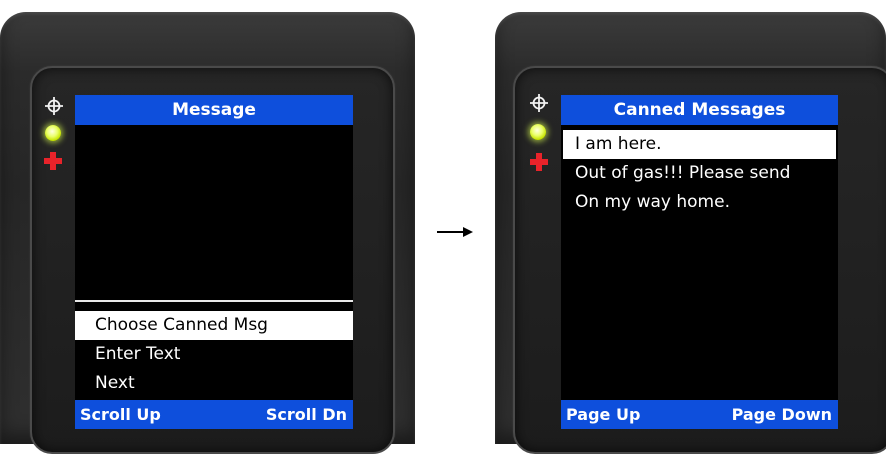 Image resolution: width=886 pixels, height=454 pixels. I want to click on message-menu: Choose Canned Msg Enter Text Next, so click(214, 354).